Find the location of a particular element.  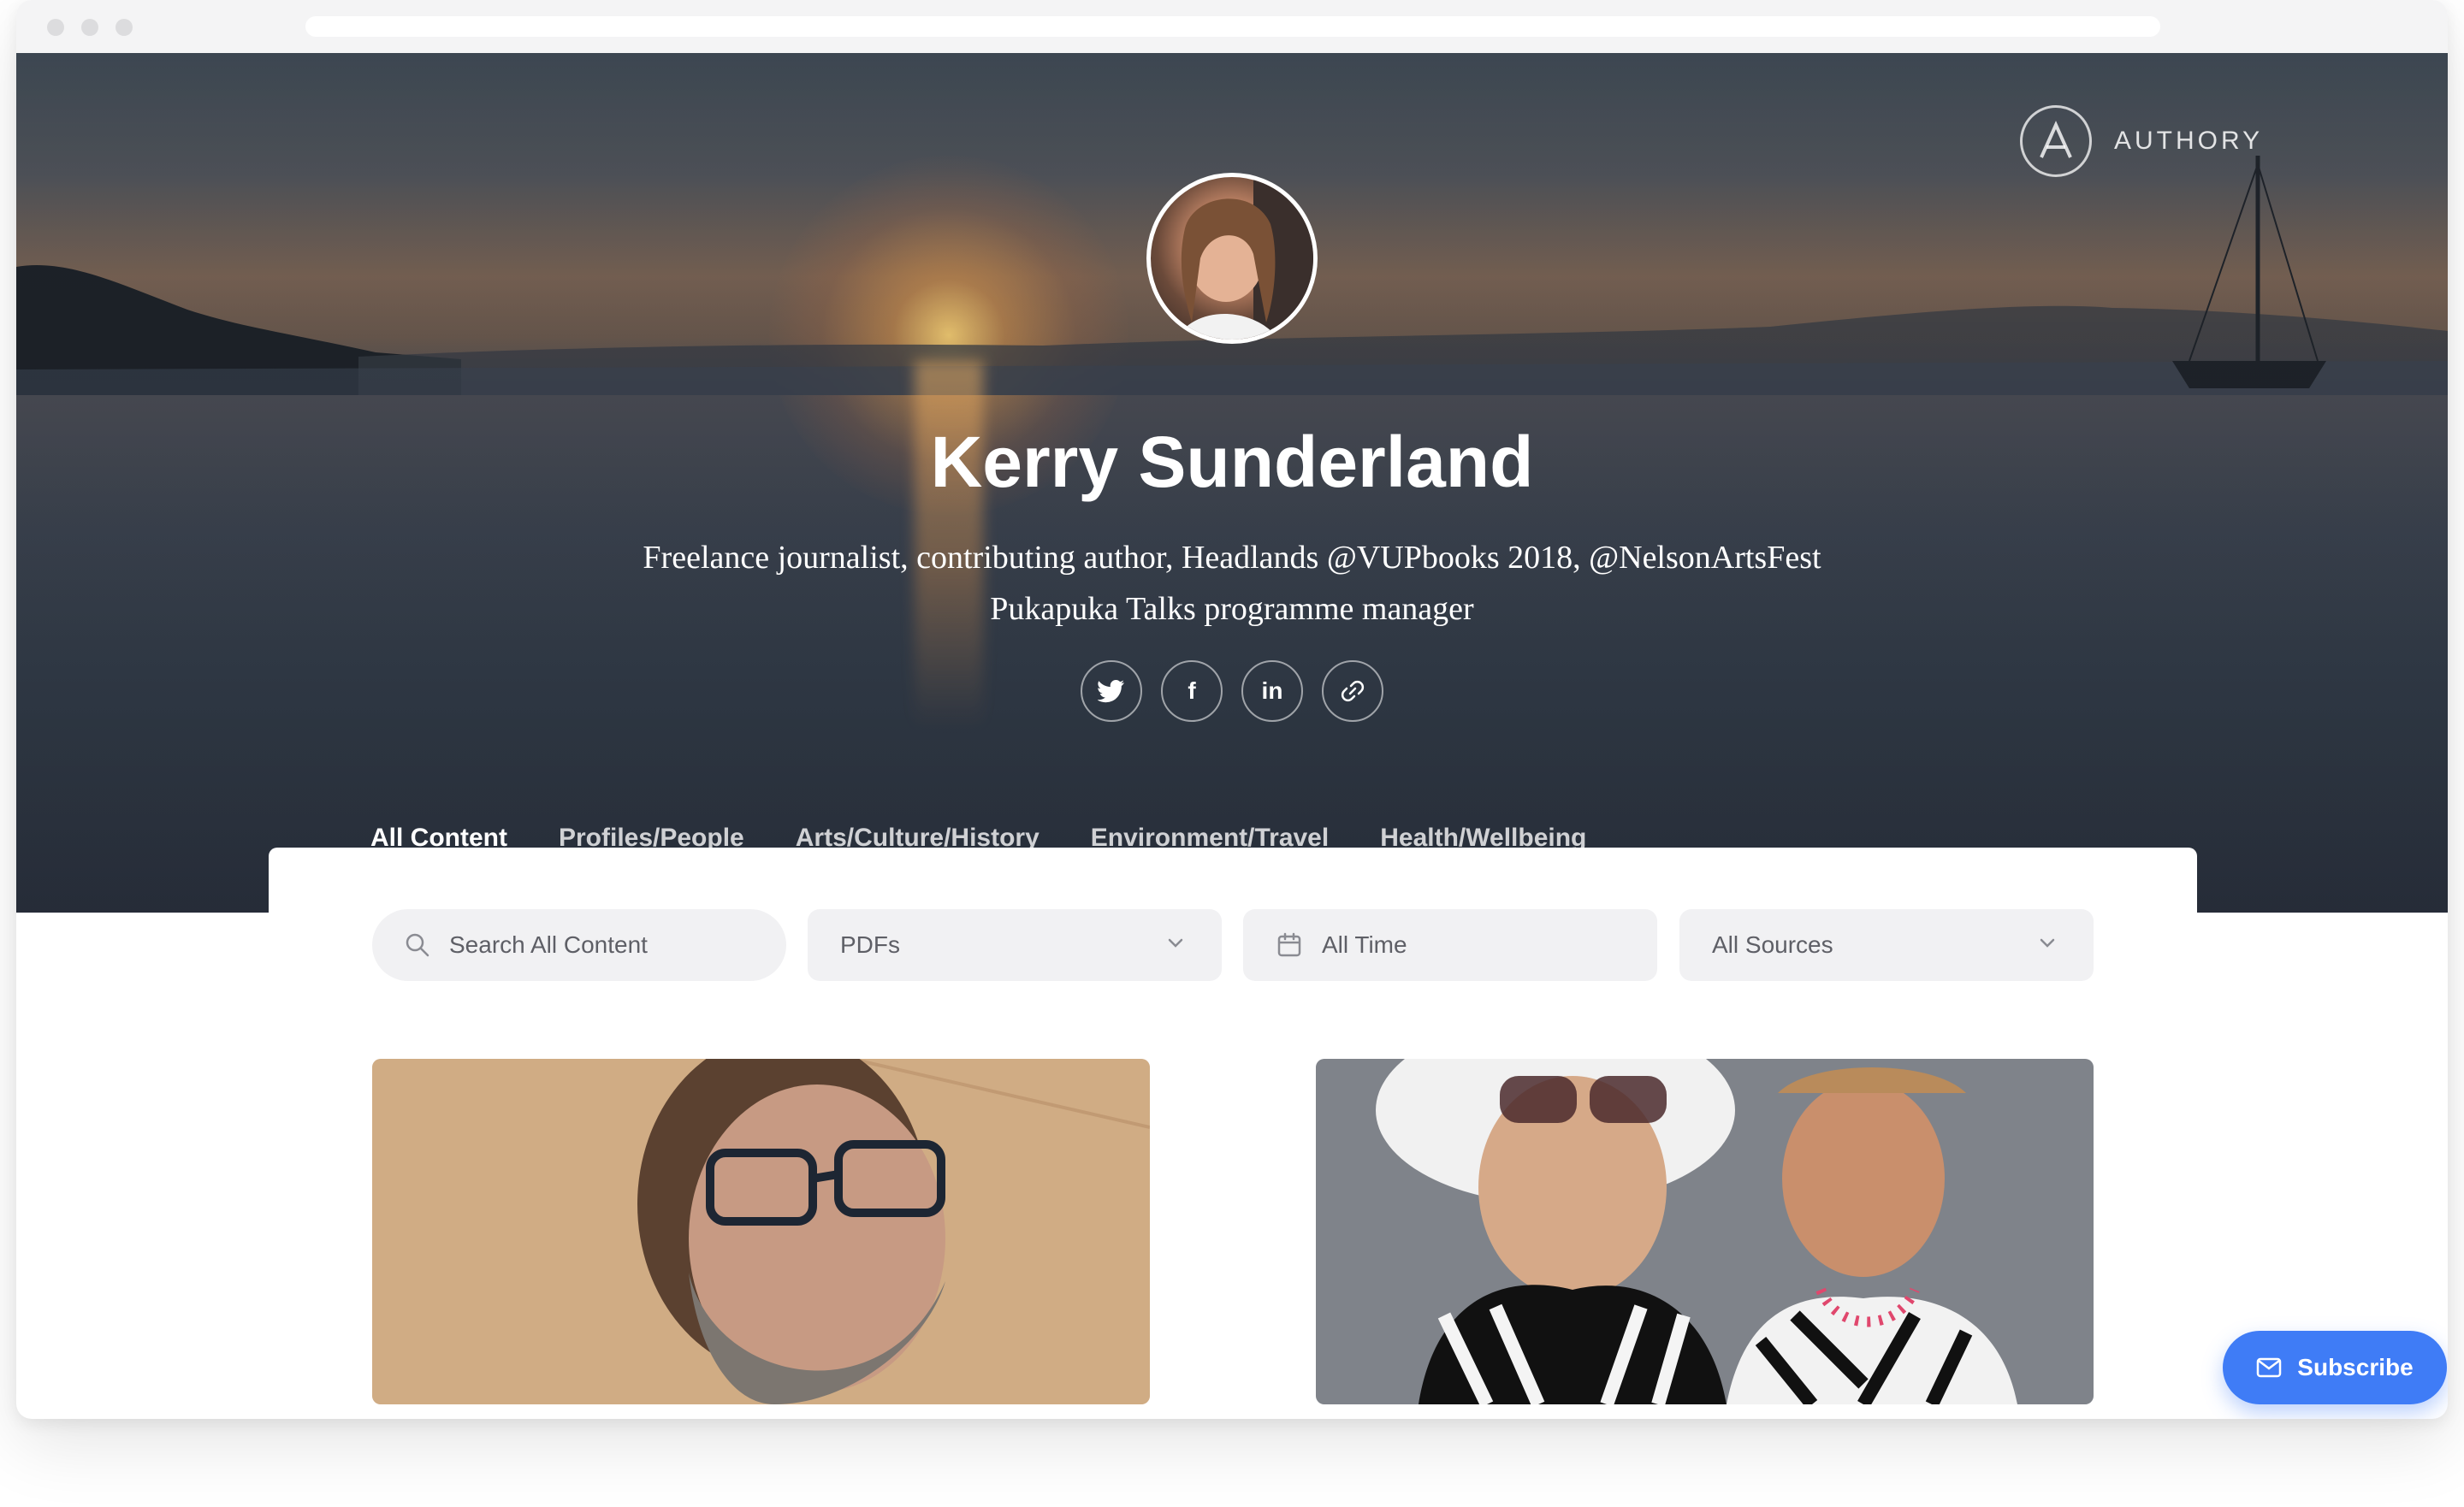

window-maximize-dot is located at coordinates (124, 27).